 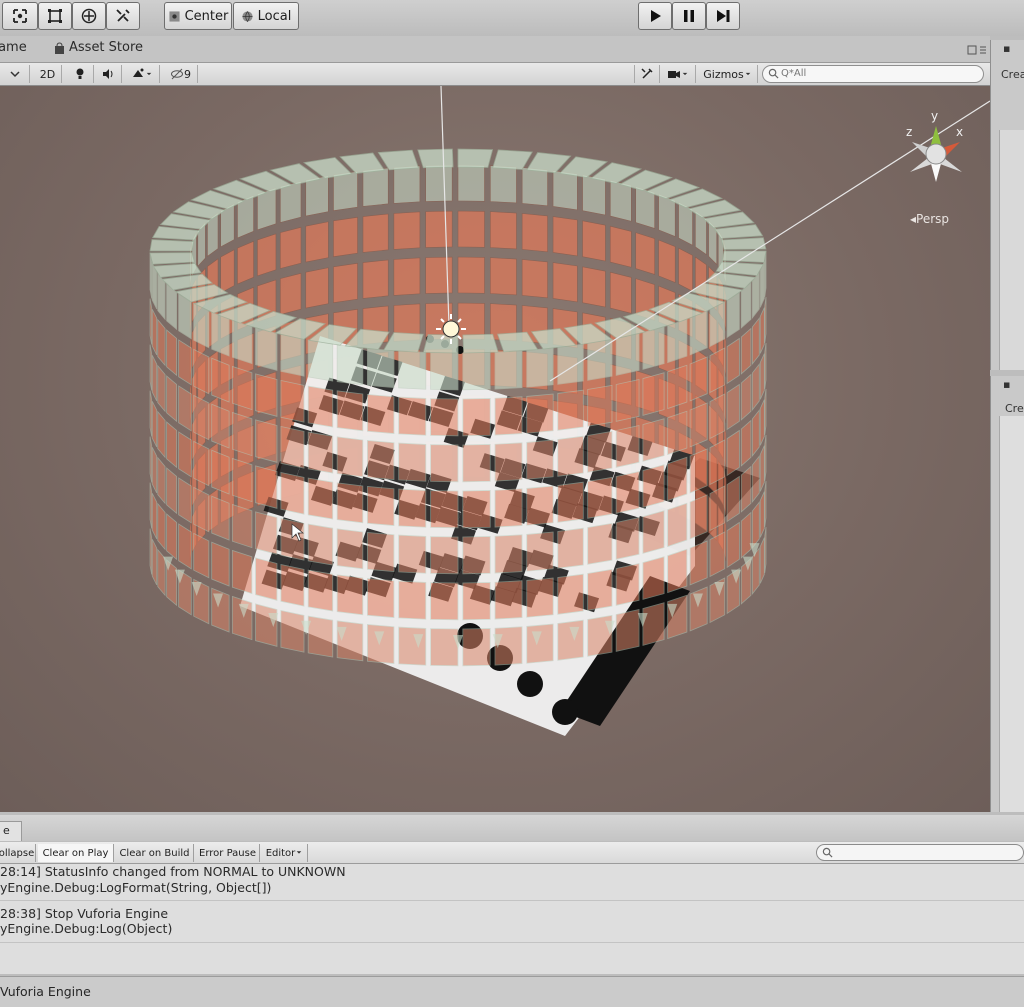 What do you see at coordinates (98, 47) in the screenshot?
I see `tab-asset-store: Asset Store` at bounding box center [98, 47].